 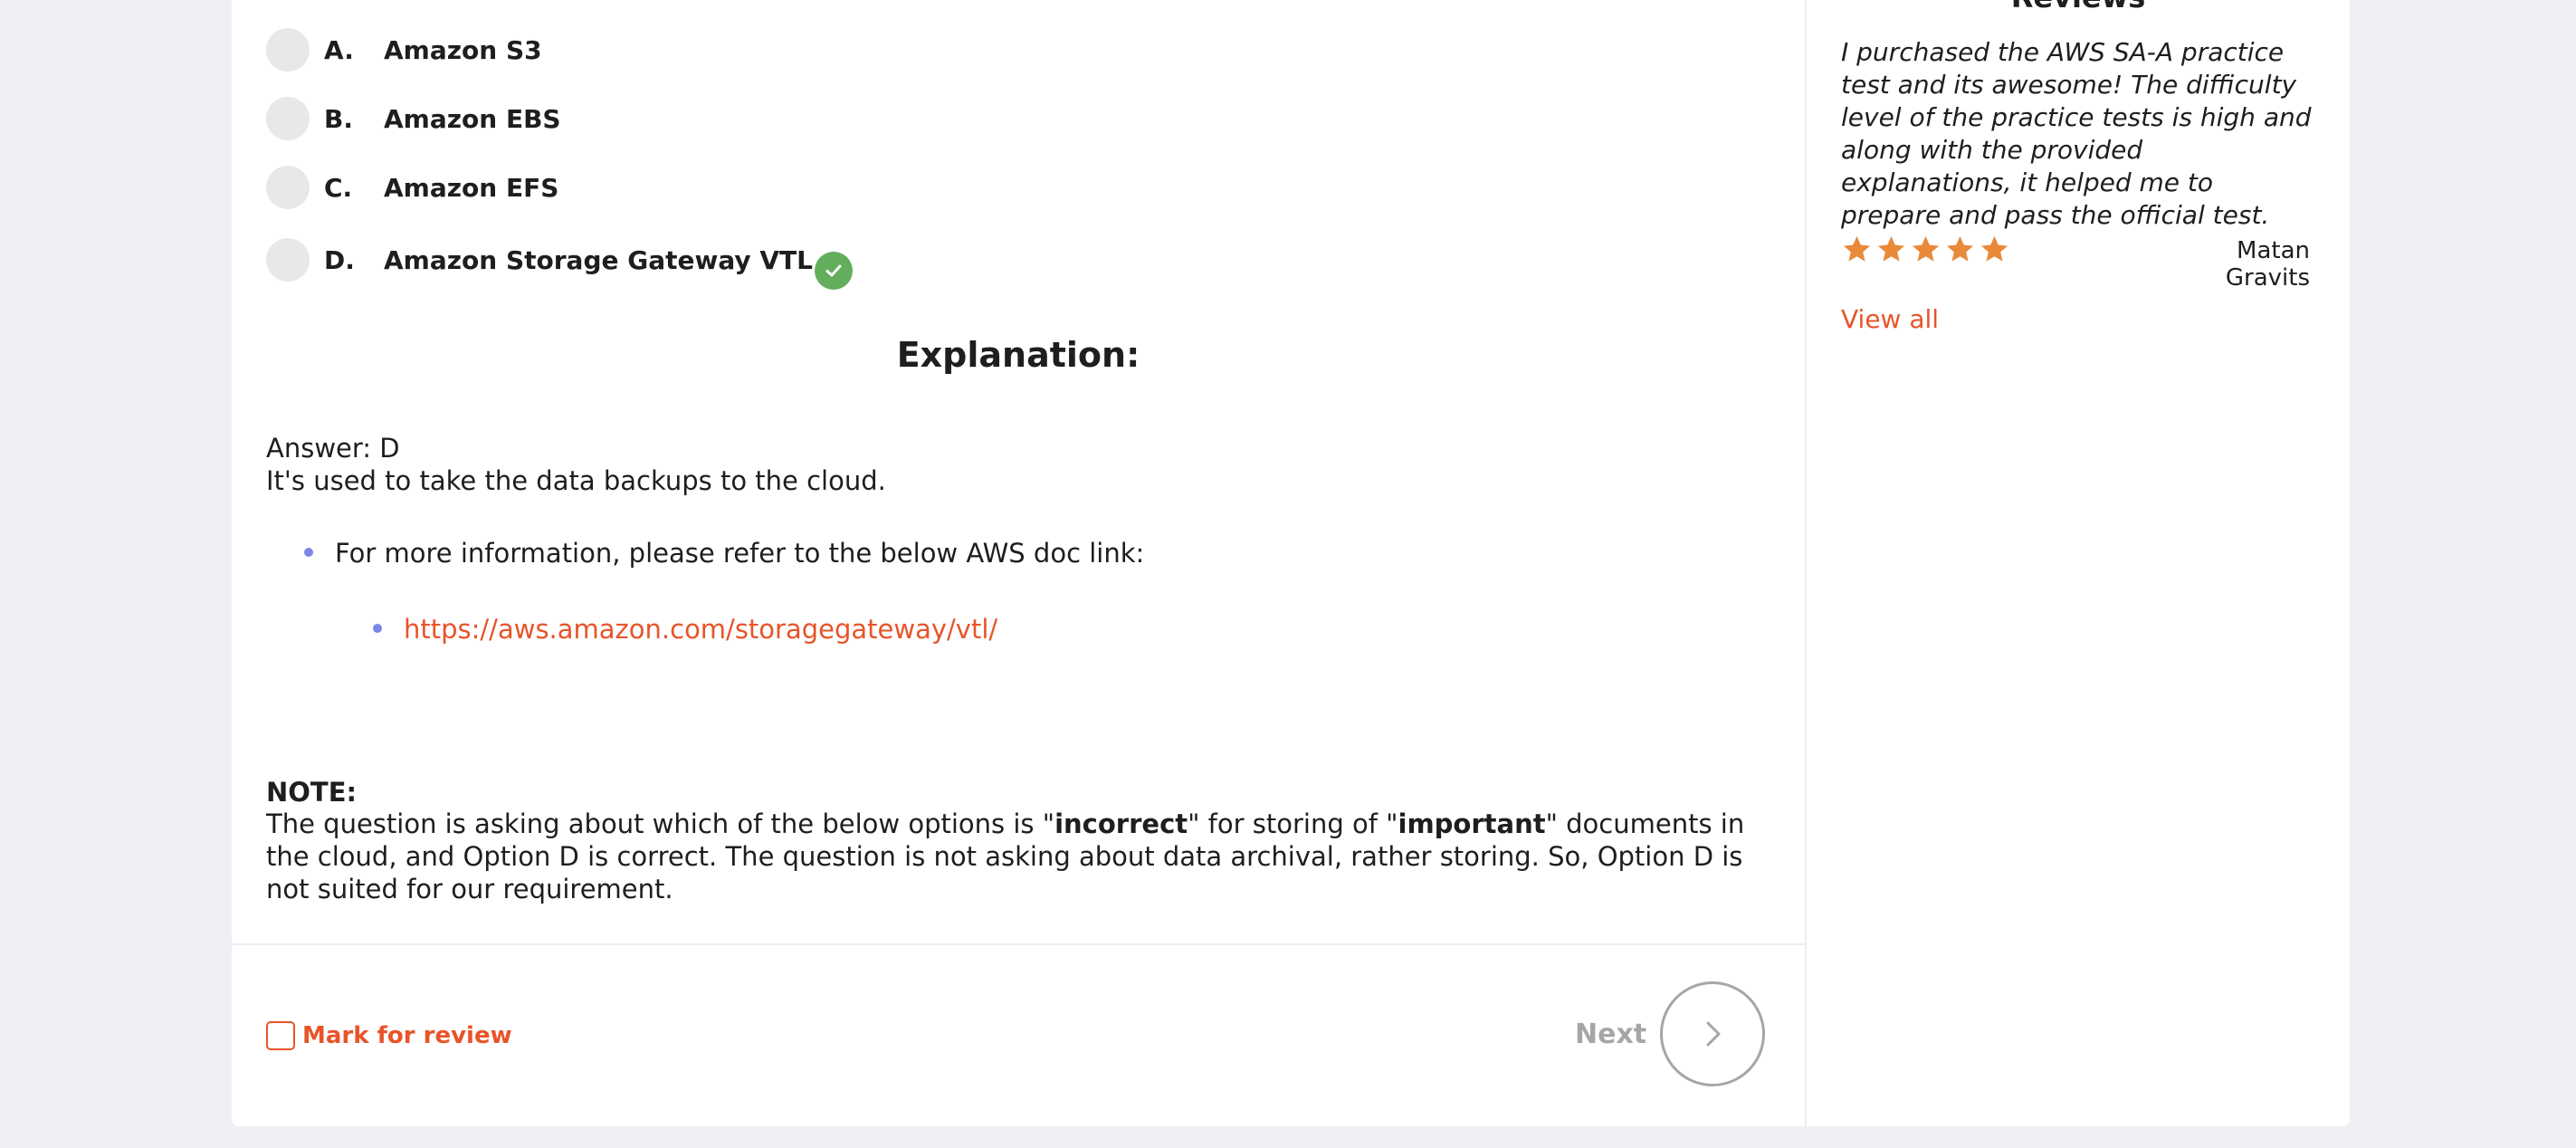 I want to click on answer-text: Answer: D, so click(x=333, y=448).